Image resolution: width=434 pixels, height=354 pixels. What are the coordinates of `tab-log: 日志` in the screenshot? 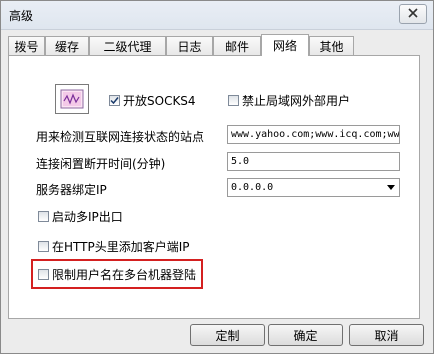 It's located at (189, 45).